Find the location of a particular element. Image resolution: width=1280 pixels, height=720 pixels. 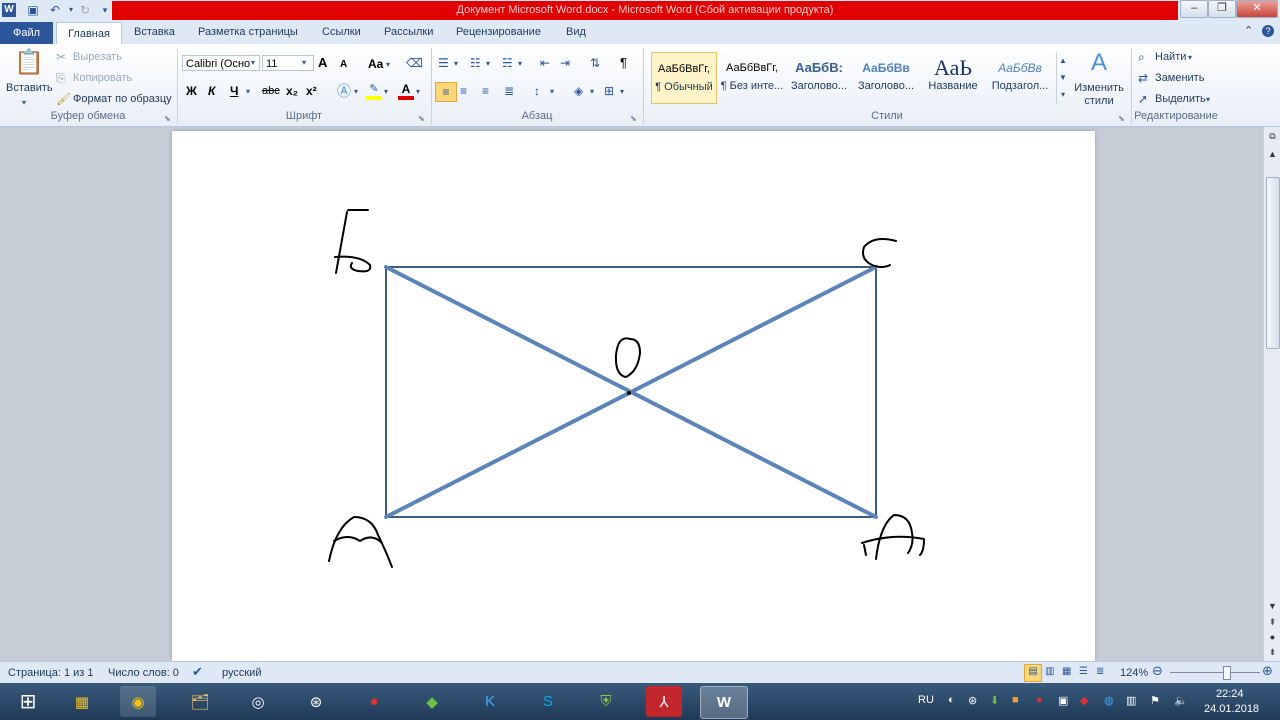

help-icon: ? is located at coordinates (1268, 31).